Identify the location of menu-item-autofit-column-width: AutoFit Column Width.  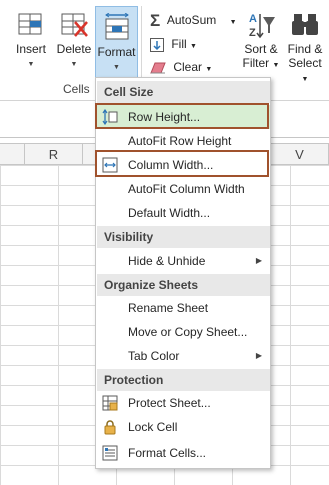
(183, 189).